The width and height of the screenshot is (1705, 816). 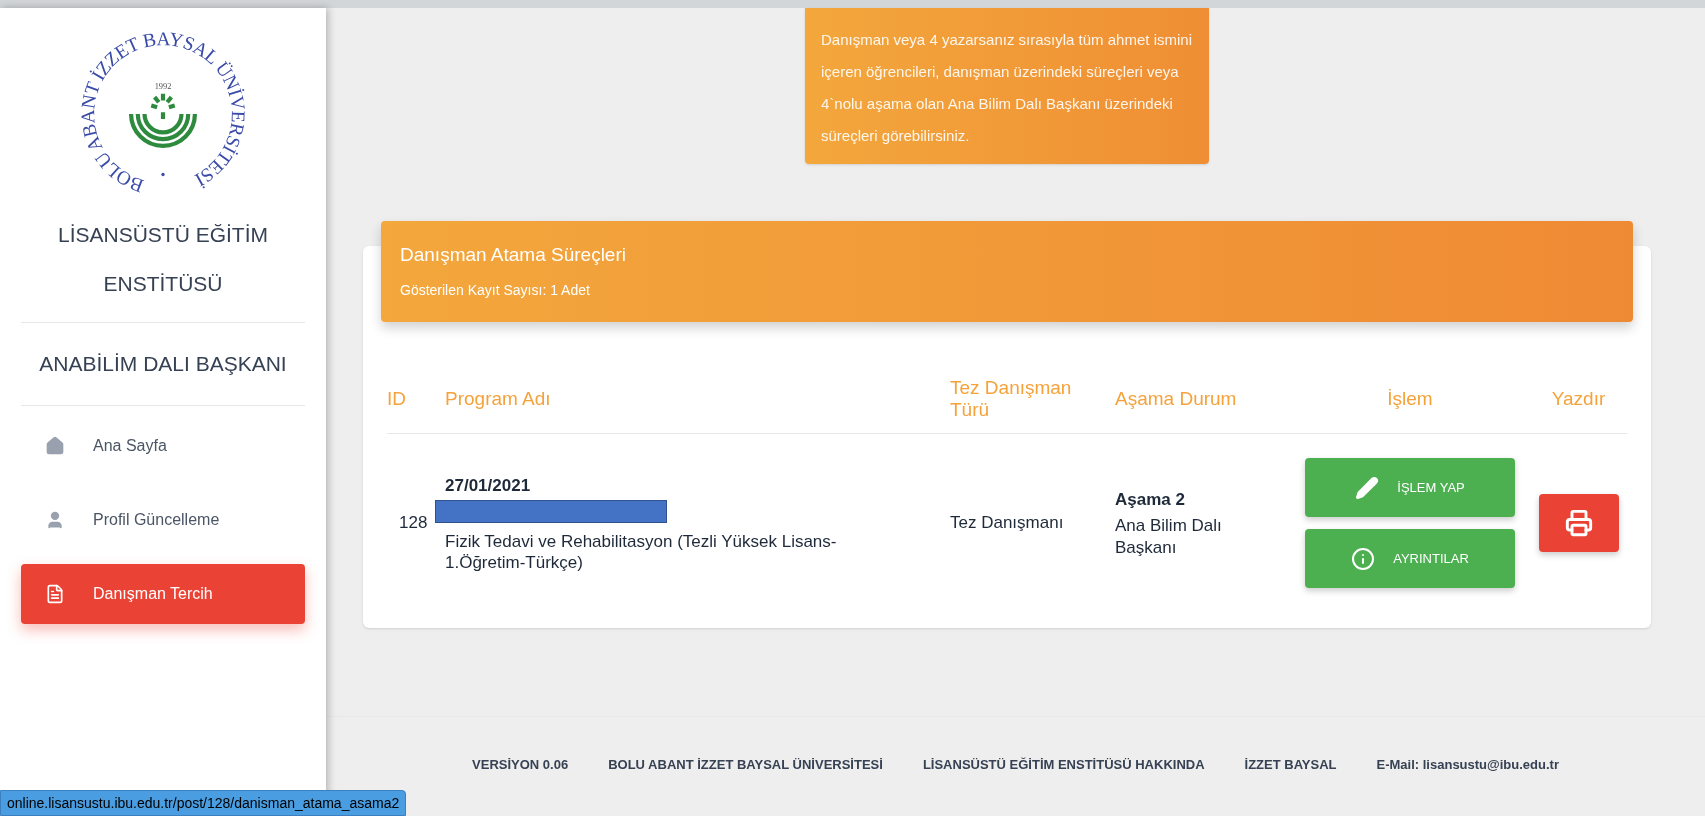 What do you see at coordinates (163, 259) in the screenshot?
I see `institute-title: LİSANSÜSTÜ EĞİTİM ENSTİTÜSÜ` at bounding box center [163, 259].